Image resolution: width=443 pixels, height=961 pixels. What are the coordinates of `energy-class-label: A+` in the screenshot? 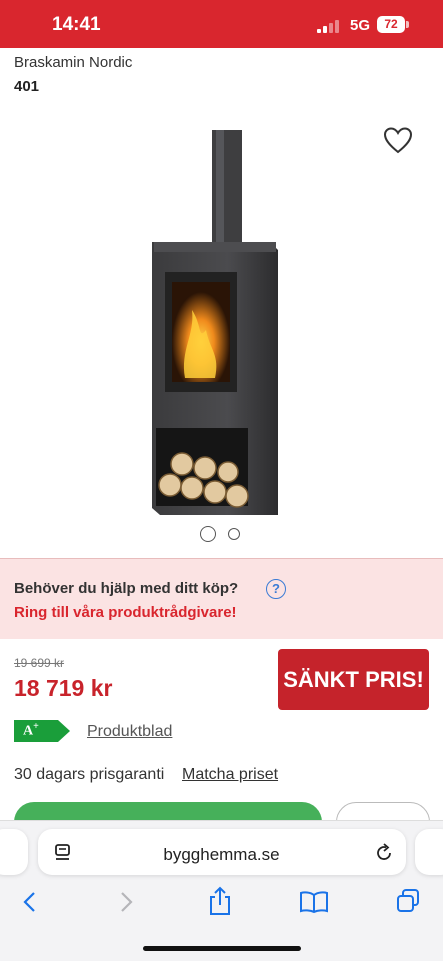 It's located at (31, 730).